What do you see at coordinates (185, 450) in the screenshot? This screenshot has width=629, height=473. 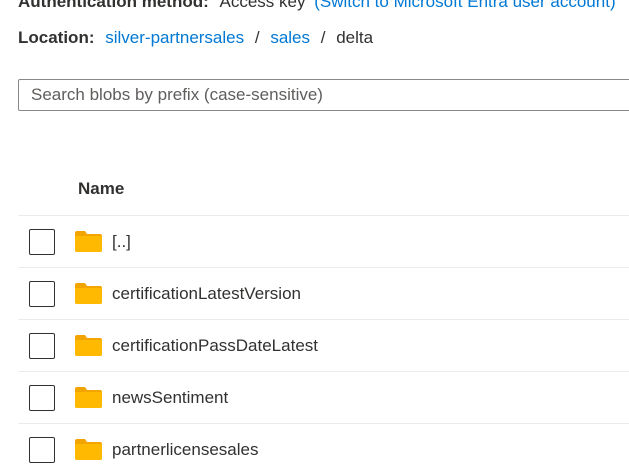 I see `row-name: partnerlicensesales` at bounding box center [185, 450].